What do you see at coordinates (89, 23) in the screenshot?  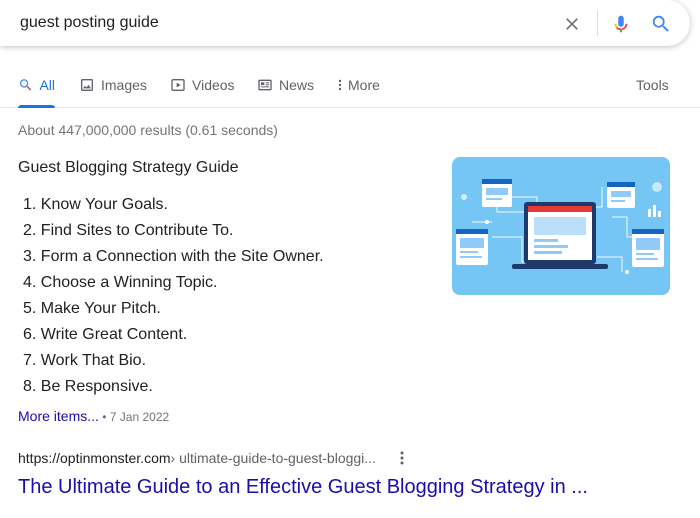 I see `search-input: guest posting guide` at bounding box center [89, 23].